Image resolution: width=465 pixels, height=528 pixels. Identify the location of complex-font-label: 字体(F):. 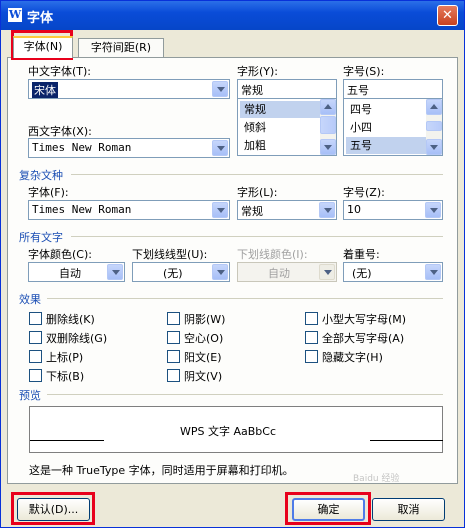
(48, 192).